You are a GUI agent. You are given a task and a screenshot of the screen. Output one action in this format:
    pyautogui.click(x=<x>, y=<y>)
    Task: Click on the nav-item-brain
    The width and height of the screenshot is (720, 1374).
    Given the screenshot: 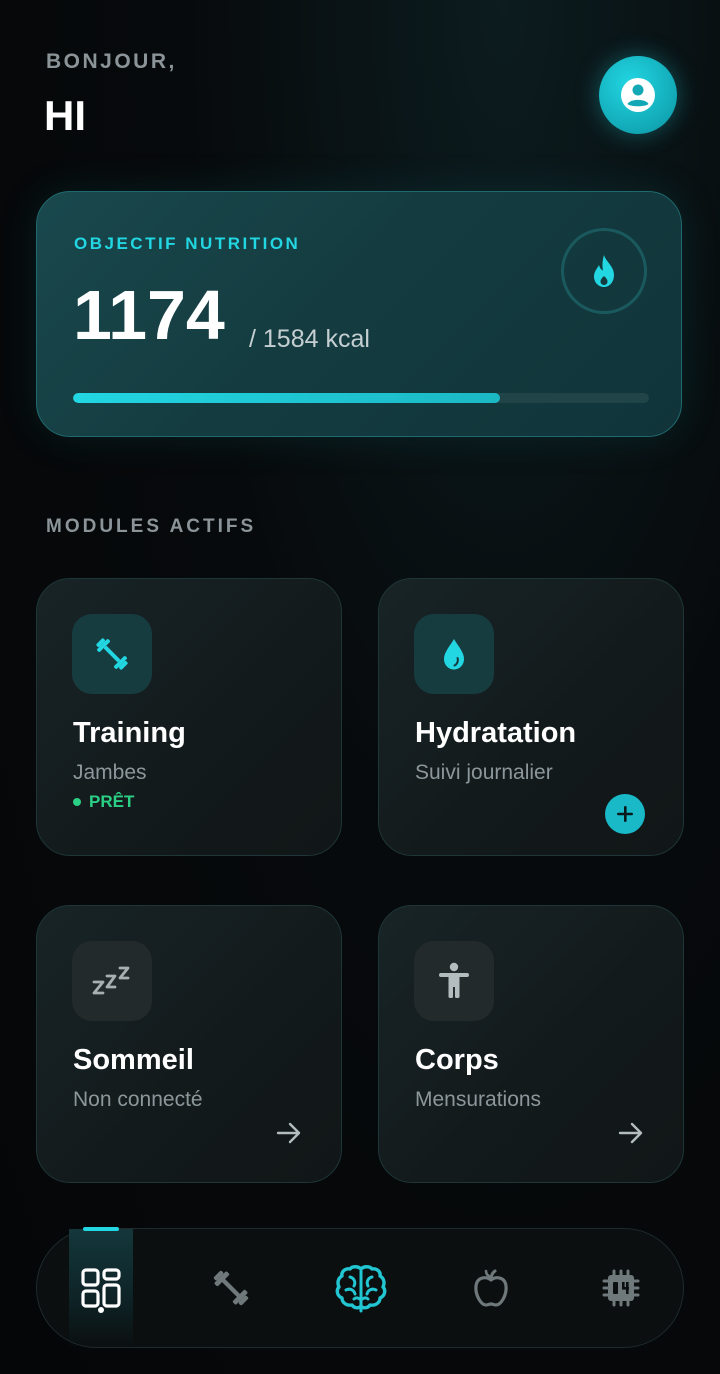 What is the action you would take?
    pyautogui.click(x=361, y=1288)
    